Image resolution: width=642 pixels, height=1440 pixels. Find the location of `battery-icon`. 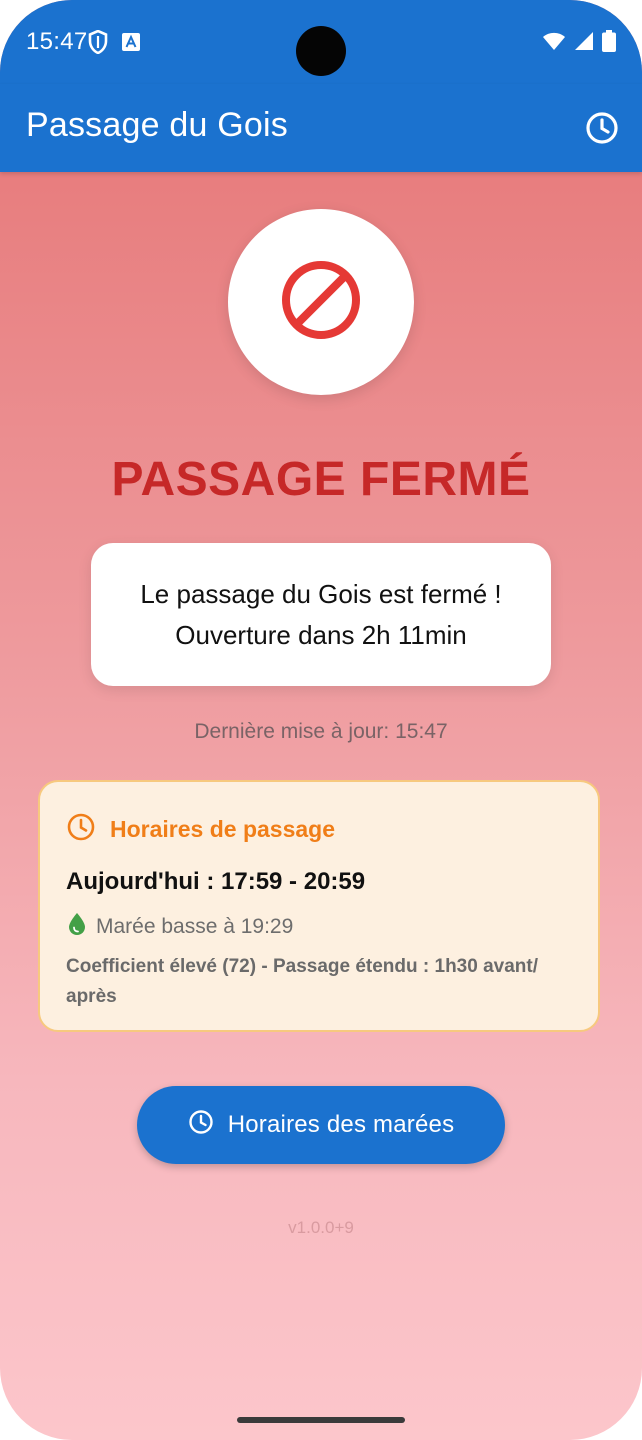

battery-icon is located at coordinates (609, 43).